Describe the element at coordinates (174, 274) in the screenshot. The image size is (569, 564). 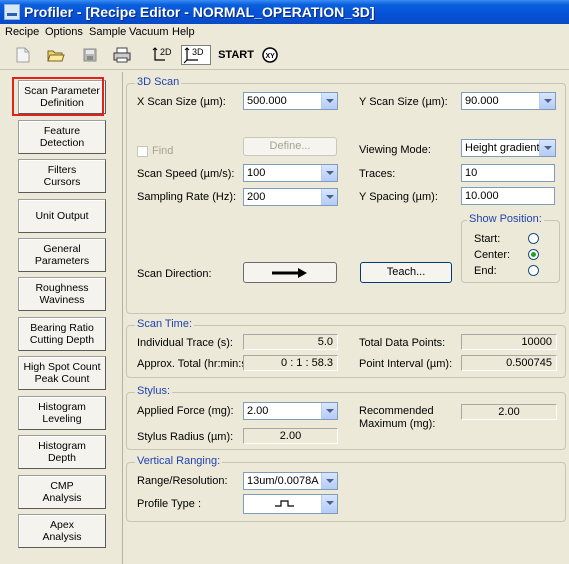
I see `scan-direction-label: Scan Direction:` at that location.